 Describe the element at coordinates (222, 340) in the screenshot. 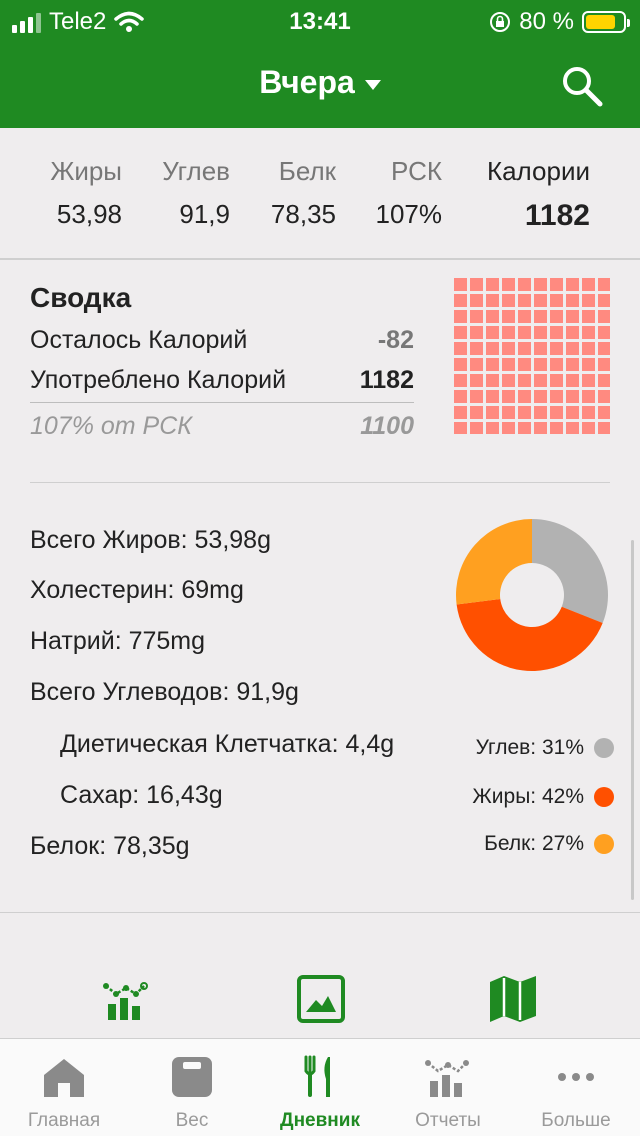

I see `remaining-calories-row: Осталось Калорий -82` at that location.